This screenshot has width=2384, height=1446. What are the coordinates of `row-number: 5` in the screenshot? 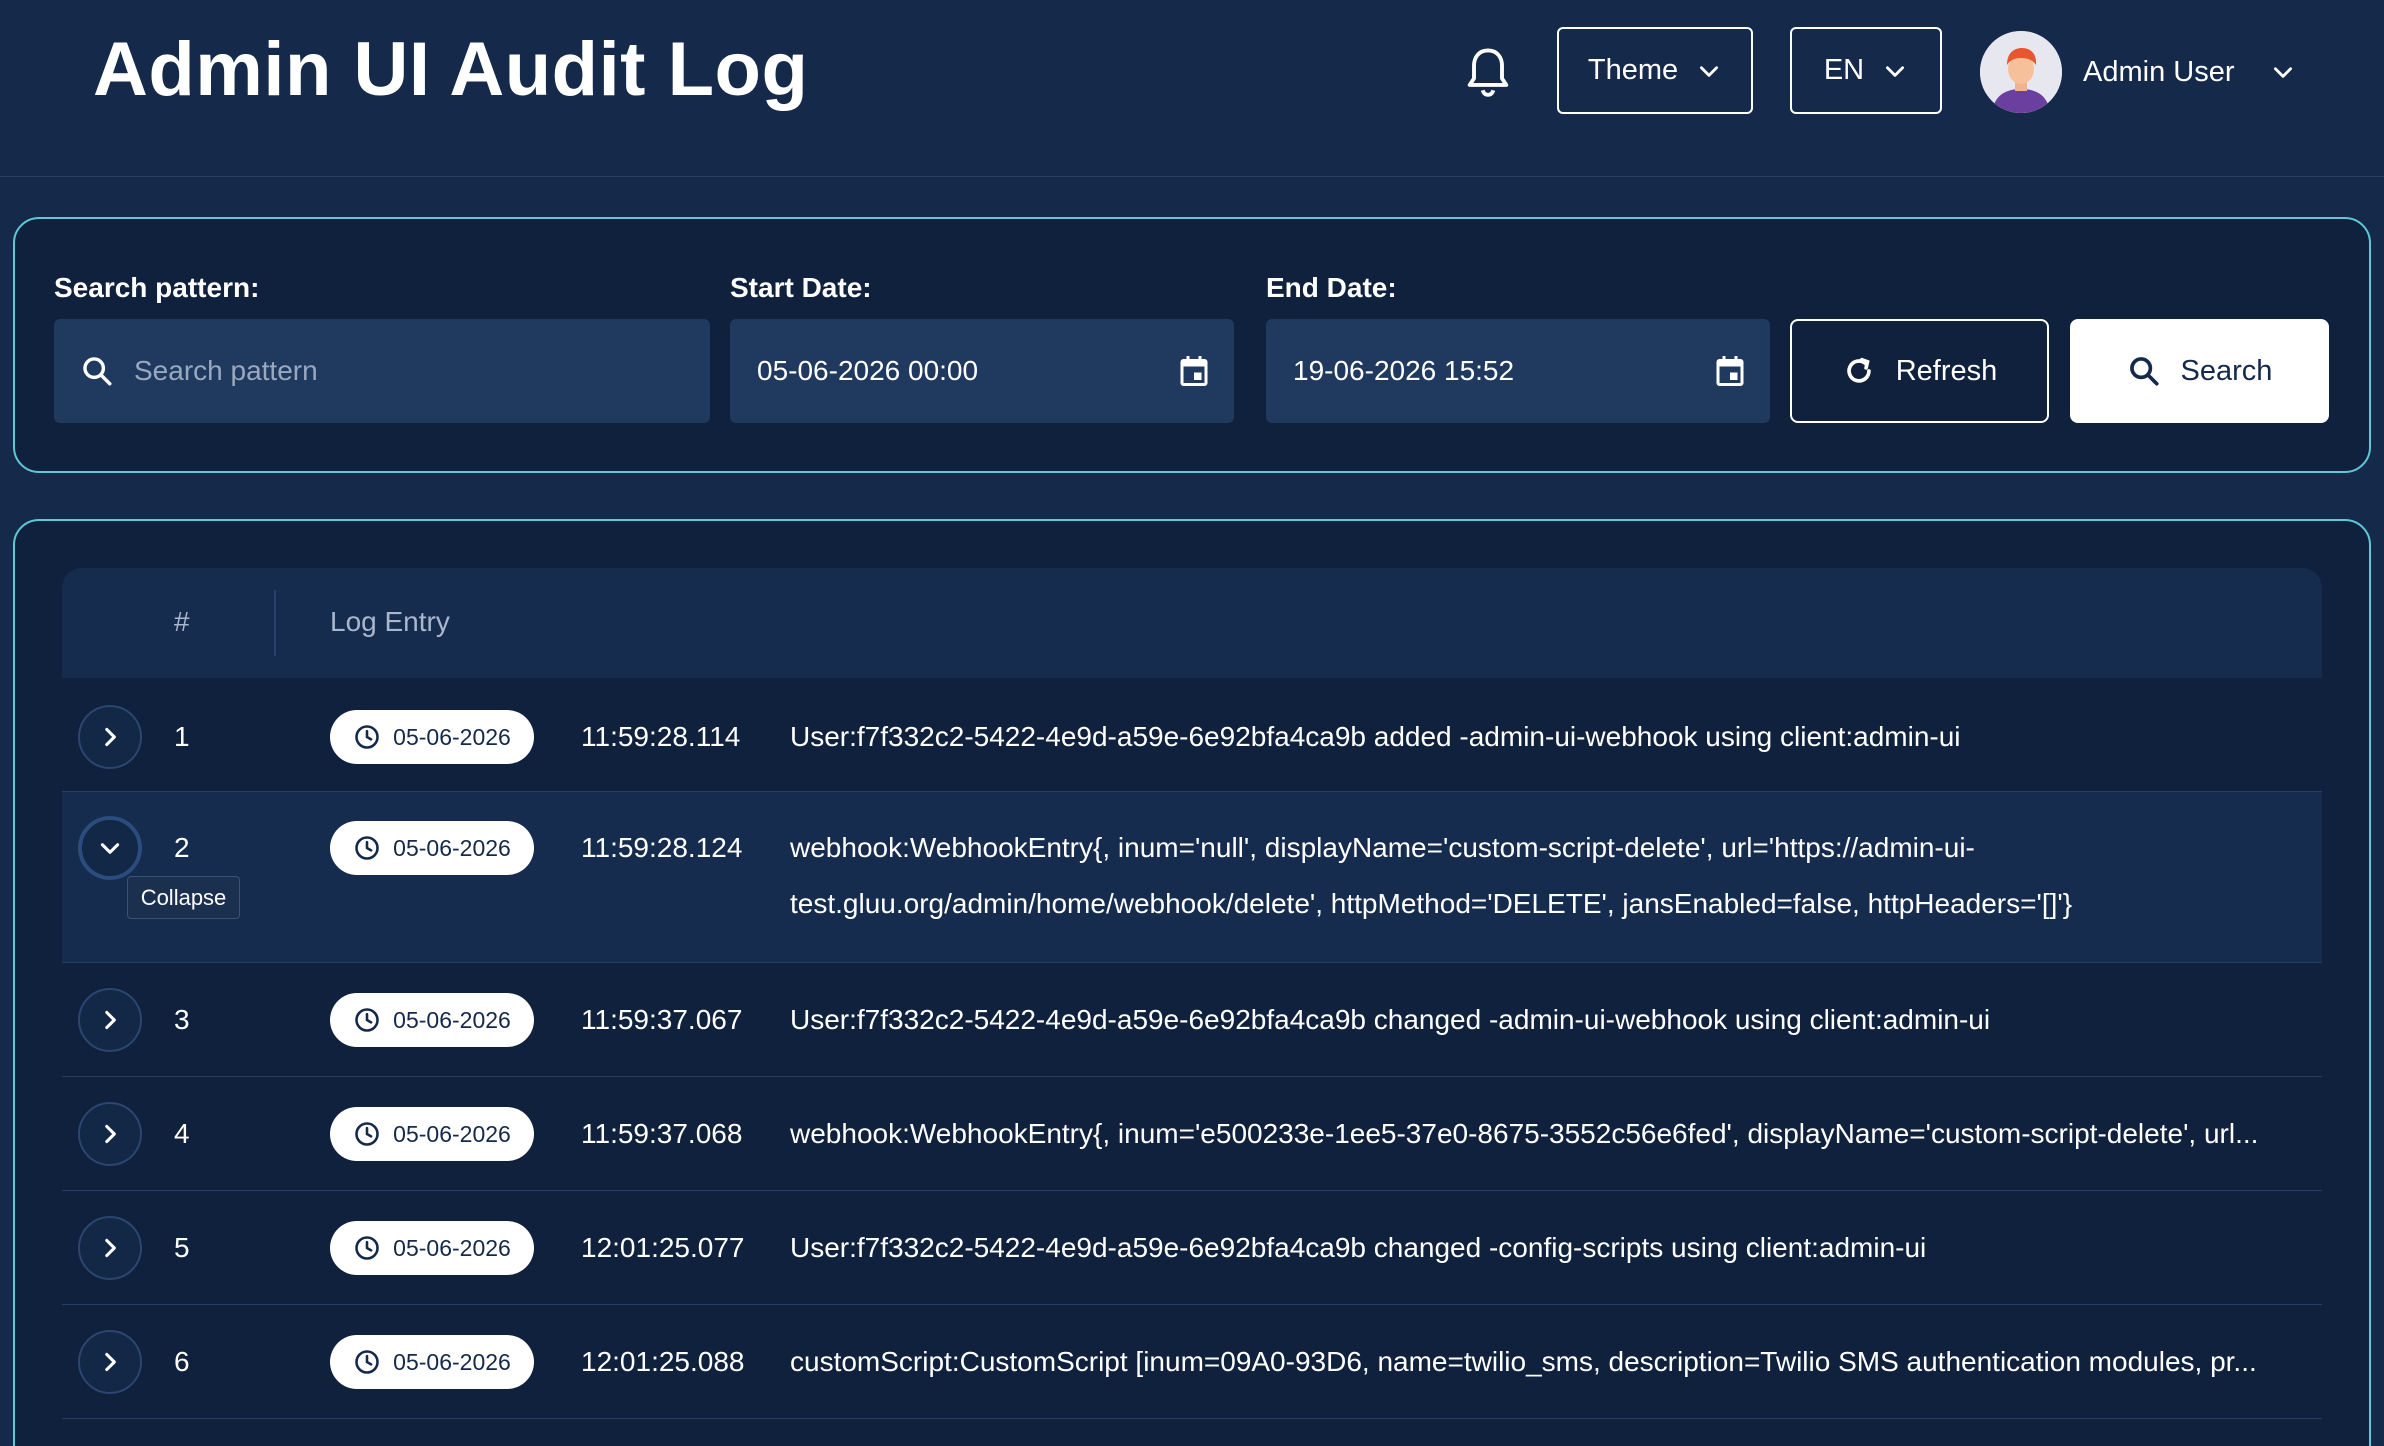 It's located at (182, 1247).